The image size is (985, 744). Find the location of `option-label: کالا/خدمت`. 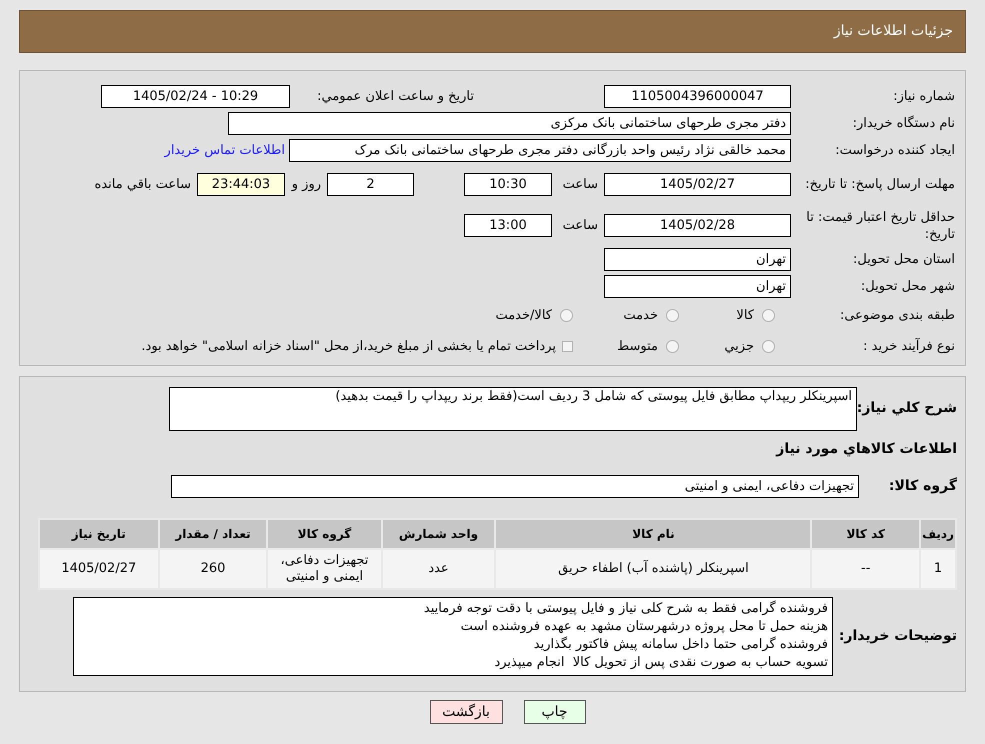

option-label: کالا/خدمت is located at coordinates (523, 315).